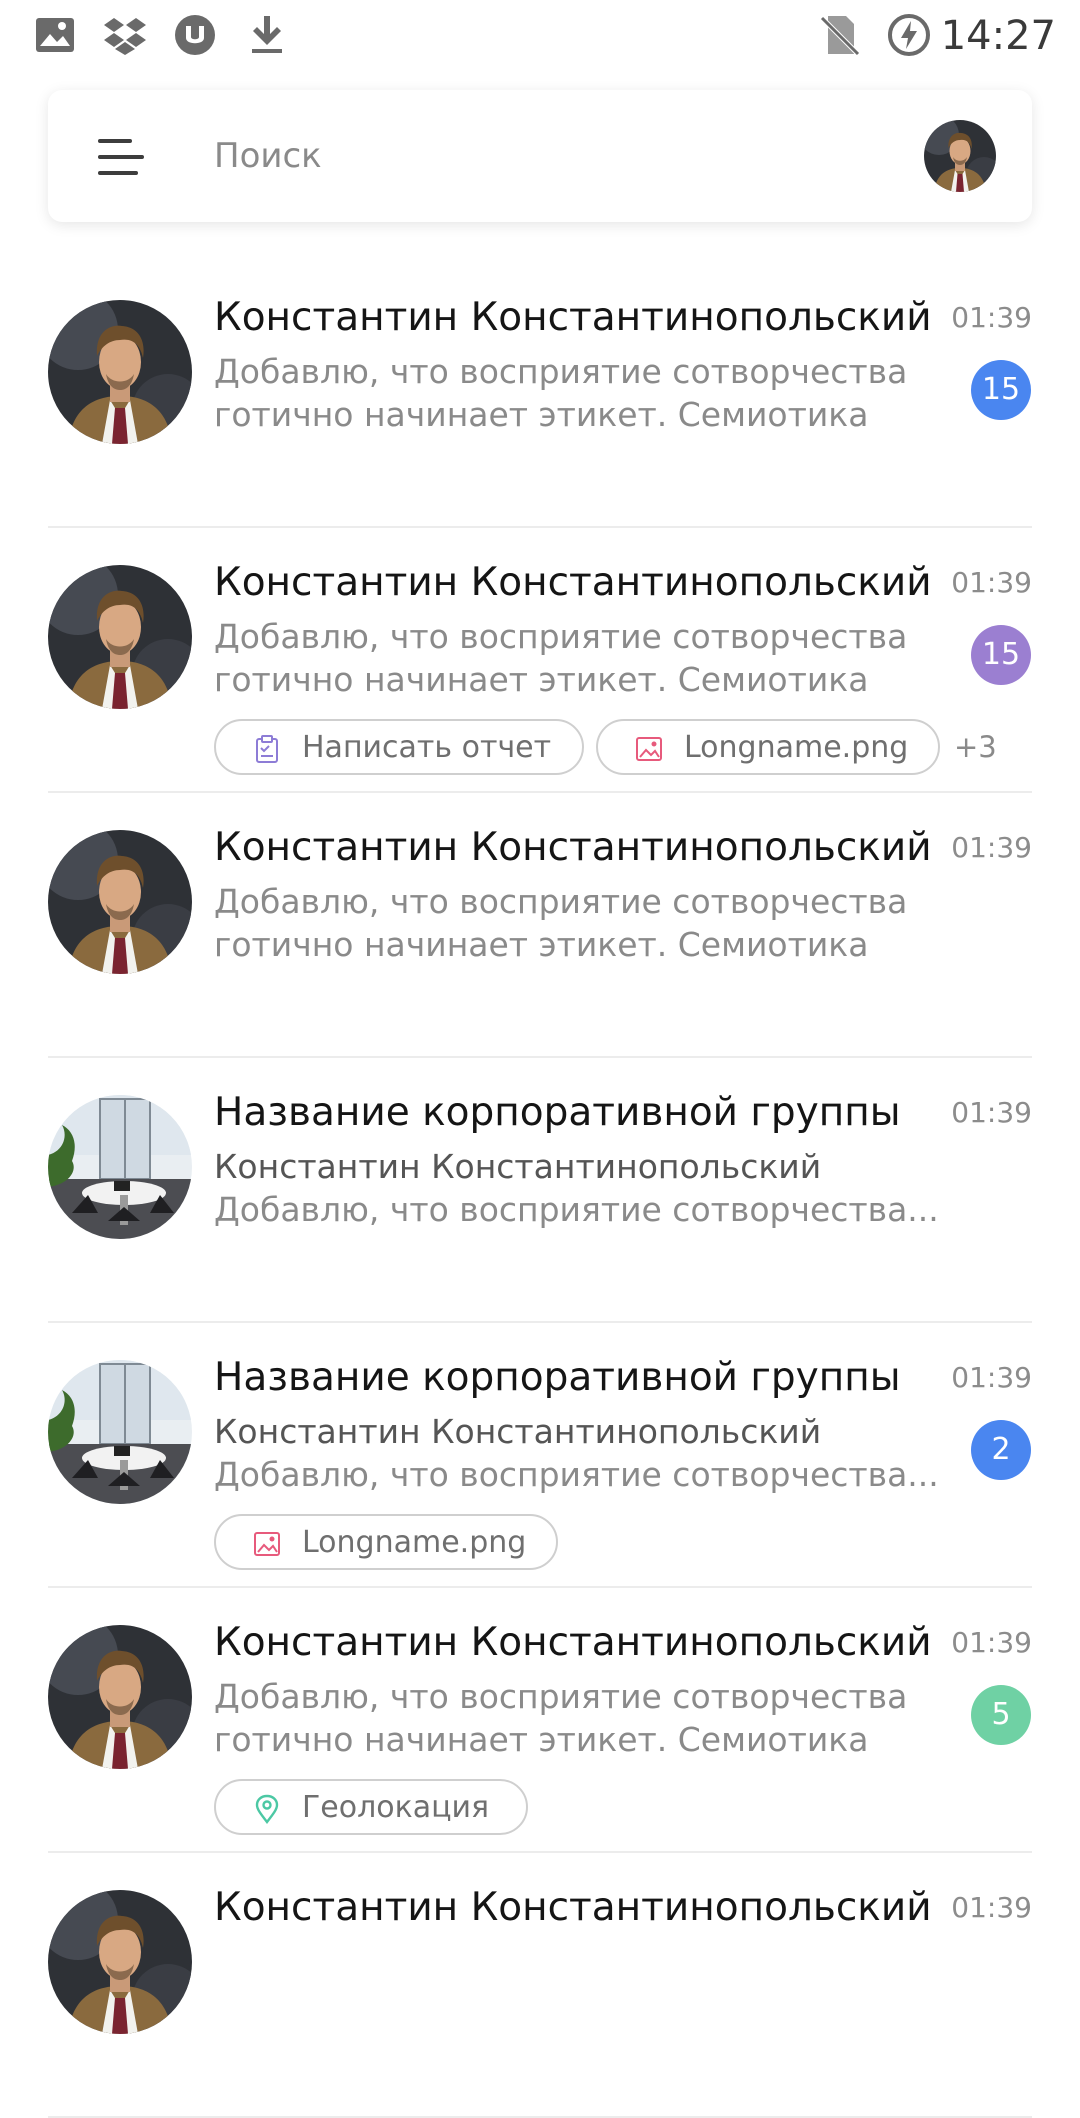  I want to click on search-input: Поиск, so click(268, 156).